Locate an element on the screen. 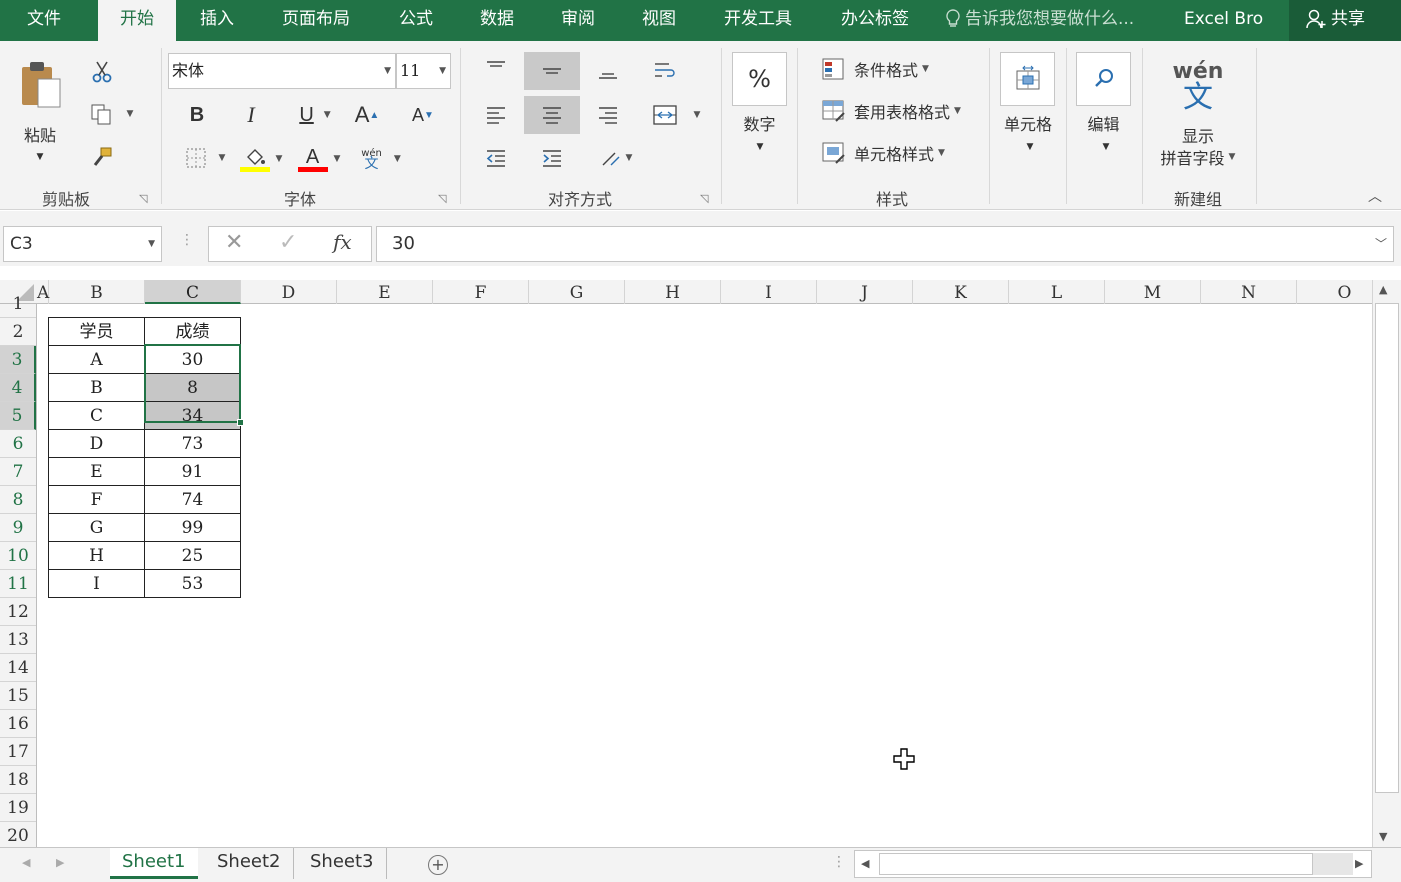  increase-indent-icon is located at coordinates (552, 158).